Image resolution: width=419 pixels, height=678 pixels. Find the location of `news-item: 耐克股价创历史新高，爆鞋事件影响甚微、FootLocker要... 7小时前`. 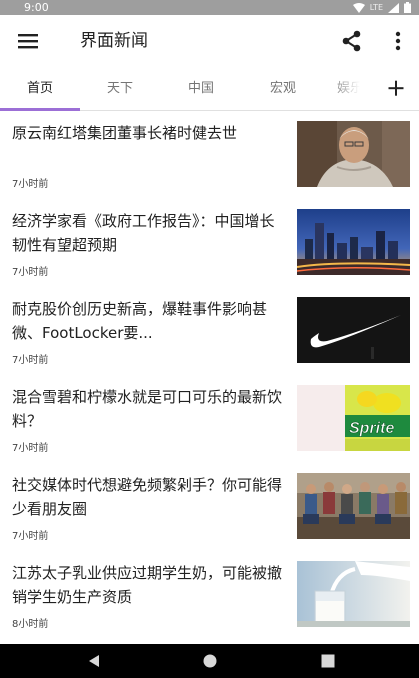

news-item: 耐克股价创历史新高，爆鞋事件影响甚微、FootLocker要... 7小时前 is located at coordinates (209, 331).